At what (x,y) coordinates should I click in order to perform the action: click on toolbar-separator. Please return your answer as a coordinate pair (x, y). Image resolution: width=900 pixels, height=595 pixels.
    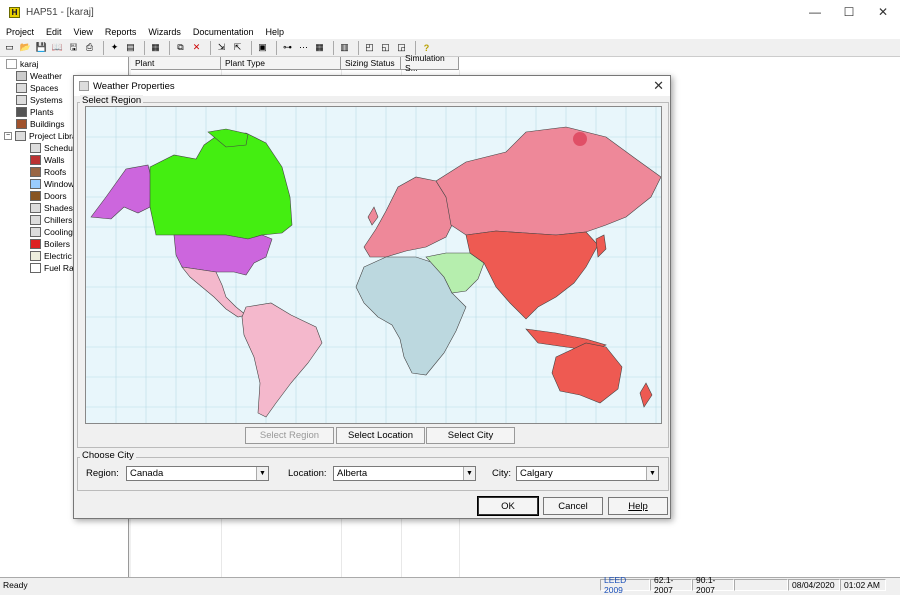
    Looking at the image, I should click on (333, 47).